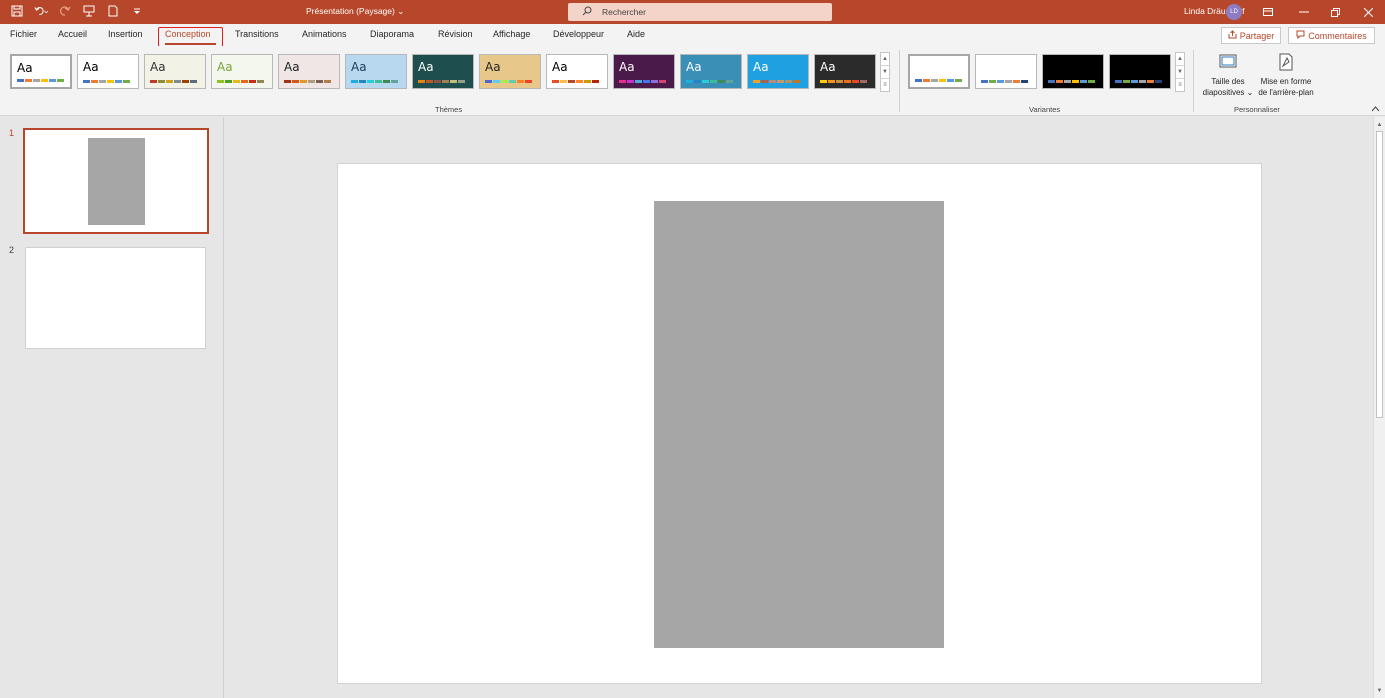 Image resolution: width=1385 pixels, height=698 pixels. Describe the element at coordinates (1234, 12) in the screenshot. I see `avatar: LD` at that location.